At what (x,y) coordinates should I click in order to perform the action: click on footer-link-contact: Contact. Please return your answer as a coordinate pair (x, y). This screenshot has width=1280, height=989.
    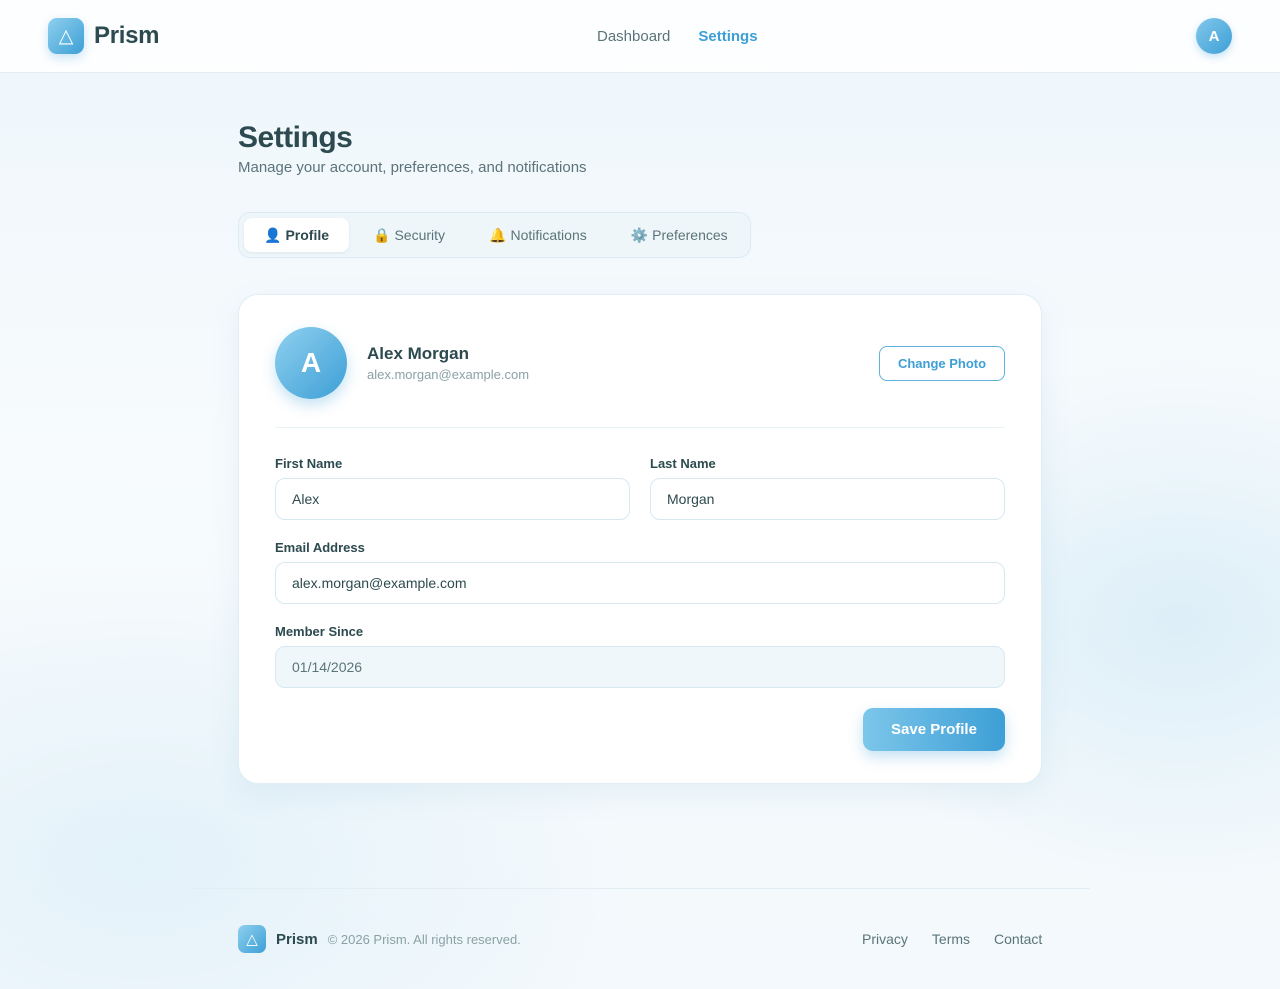
    Looking at the image, I should click on (1018, 939).